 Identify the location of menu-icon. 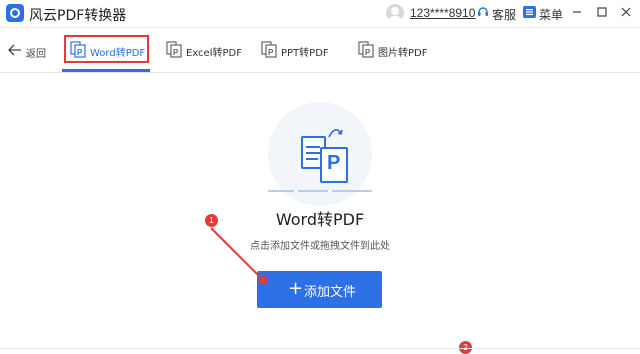
(529, 12).